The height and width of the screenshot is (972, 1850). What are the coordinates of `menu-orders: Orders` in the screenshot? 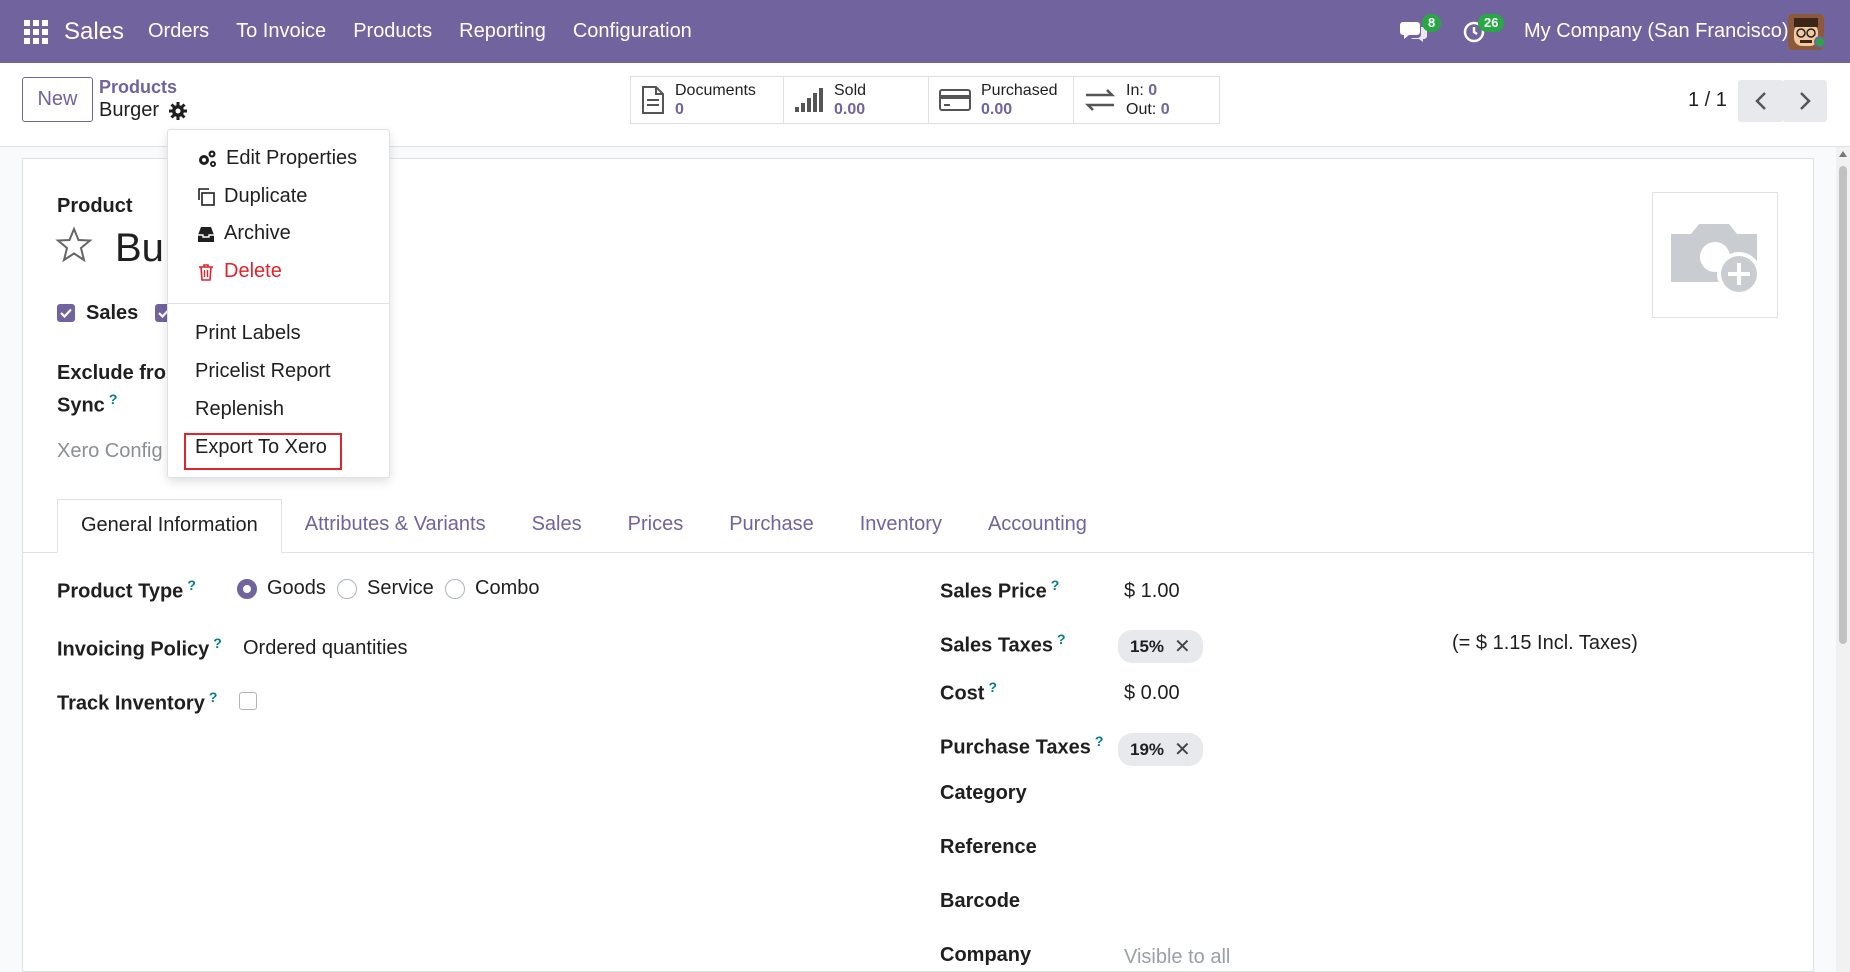 It's located at (178, 31).